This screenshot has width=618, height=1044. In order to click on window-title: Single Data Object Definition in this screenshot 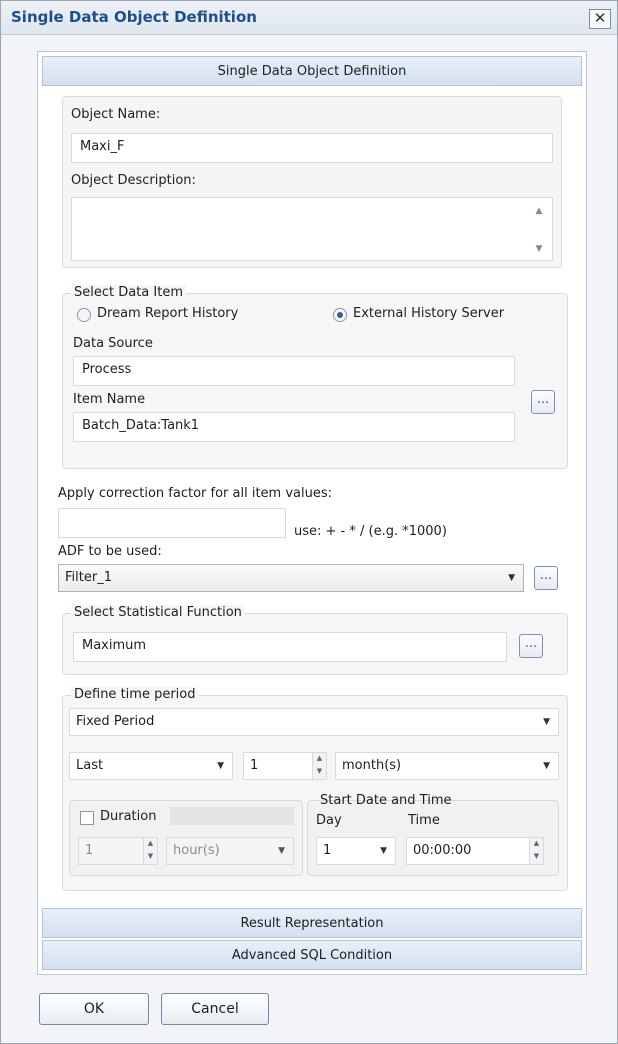, I will do `click(134, 17)`.